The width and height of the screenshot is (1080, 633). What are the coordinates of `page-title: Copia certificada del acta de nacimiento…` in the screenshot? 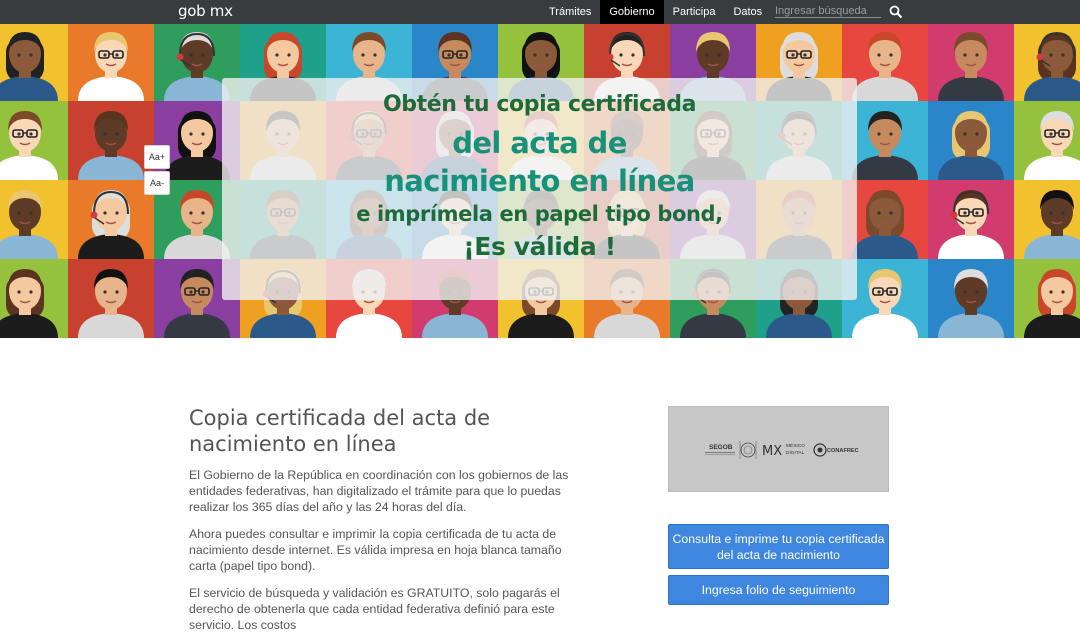 It's located at (340, 431).